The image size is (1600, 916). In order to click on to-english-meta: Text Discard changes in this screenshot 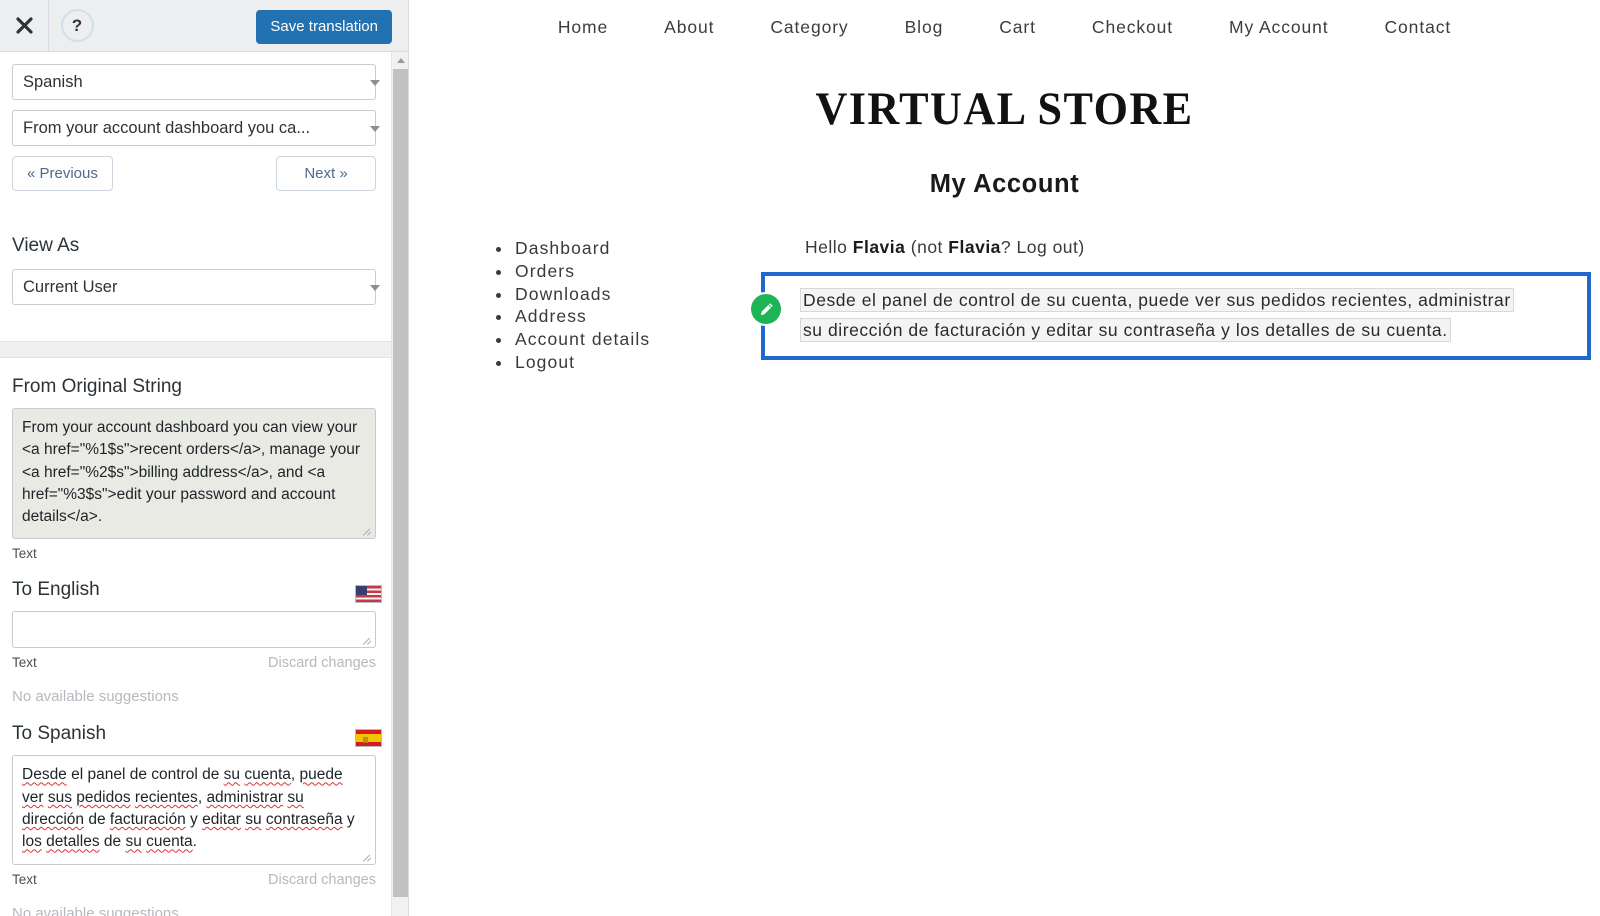, I will do `click(194, 663)`.